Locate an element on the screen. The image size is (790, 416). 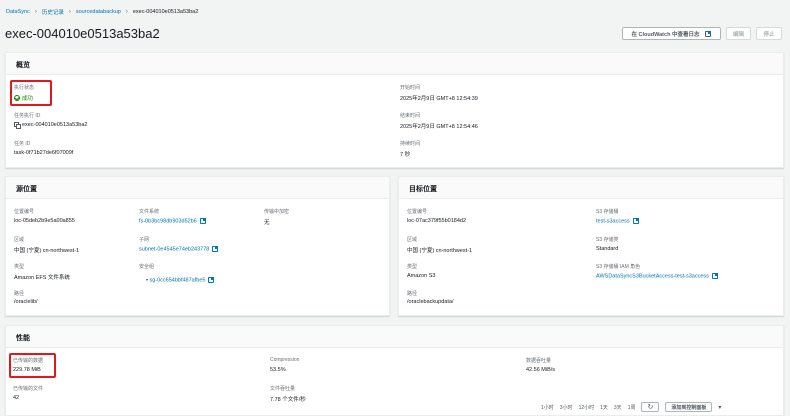
encryption-label: 传输中加密 is located at coordinates (277, 212).